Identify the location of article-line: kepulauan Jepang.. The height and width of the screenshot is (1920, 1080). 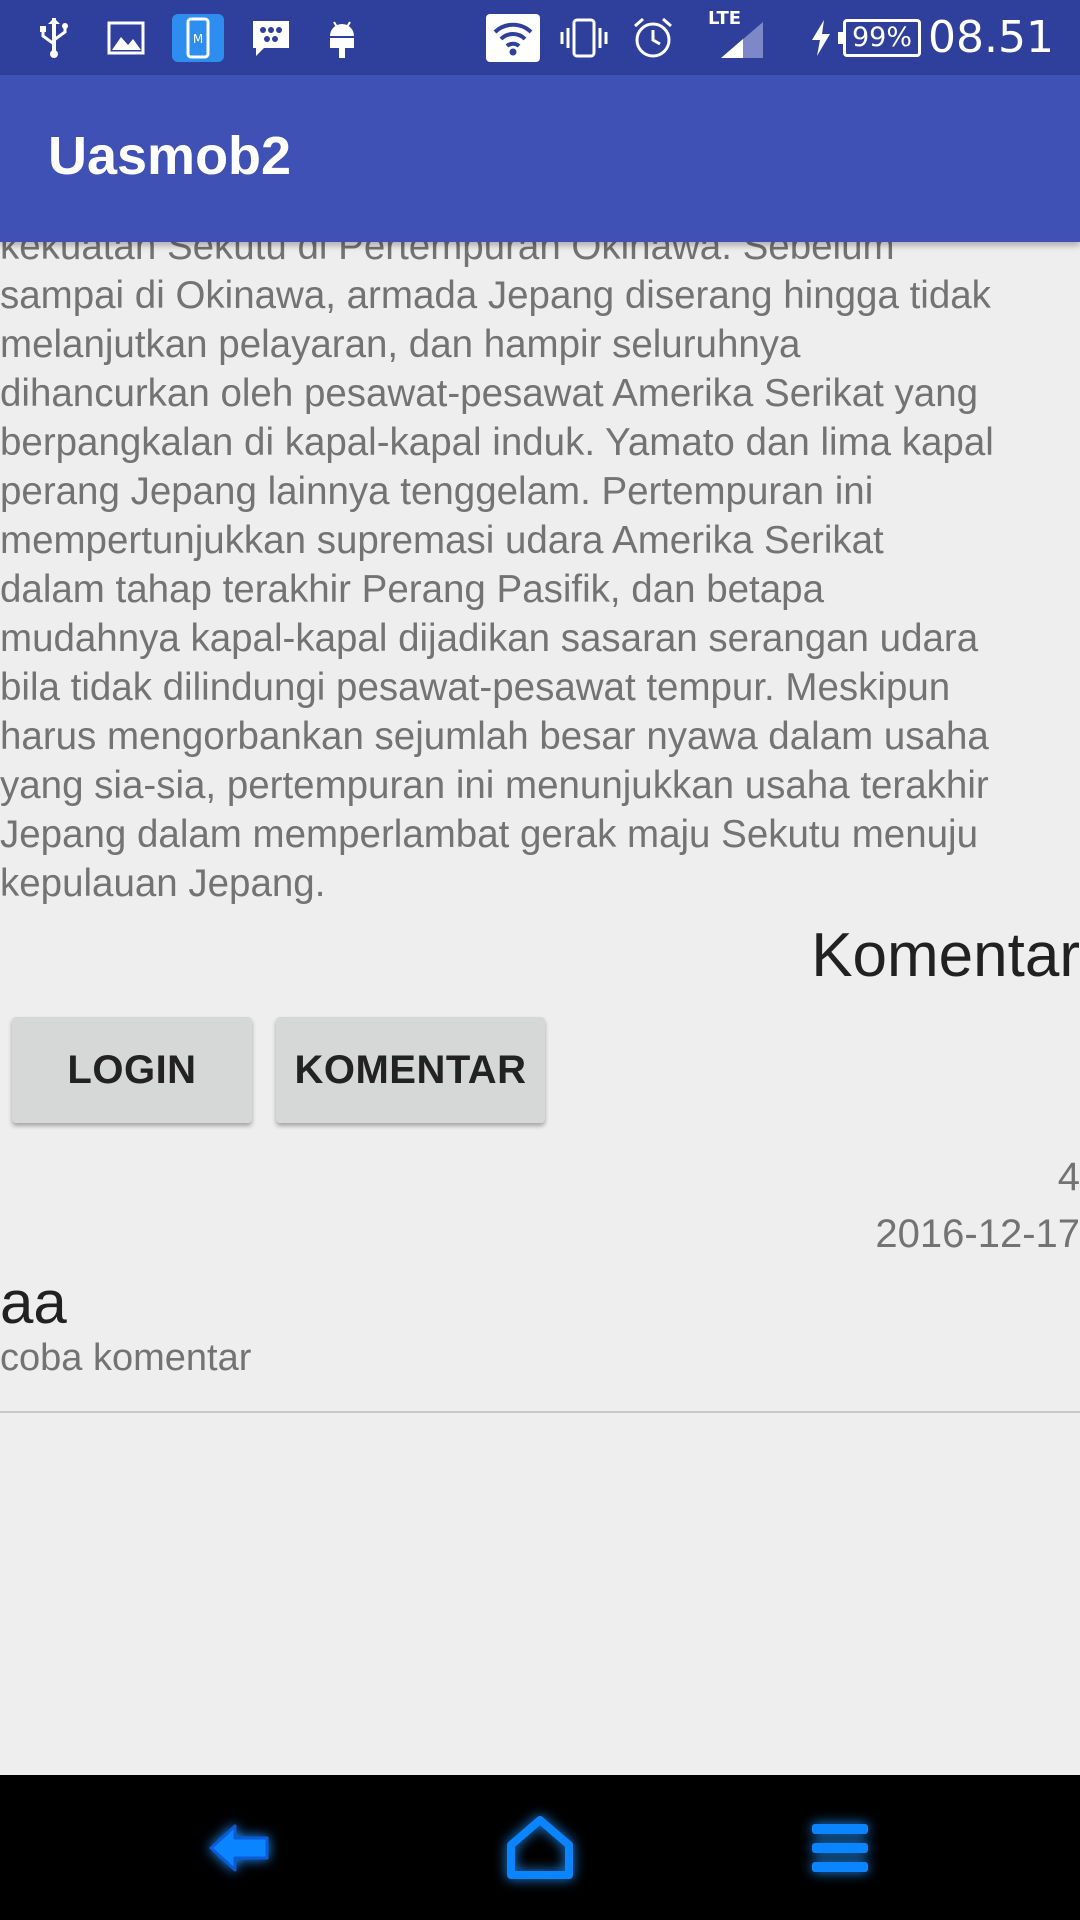
(163, 883).